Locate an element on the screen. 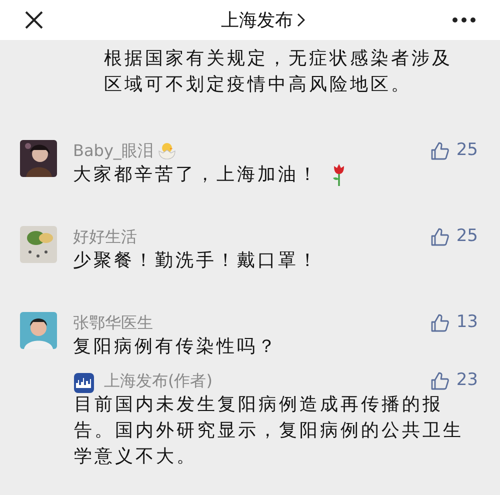 This screenshot has width=500, height=495. skyline-icon is located at coordinates (84, 383).